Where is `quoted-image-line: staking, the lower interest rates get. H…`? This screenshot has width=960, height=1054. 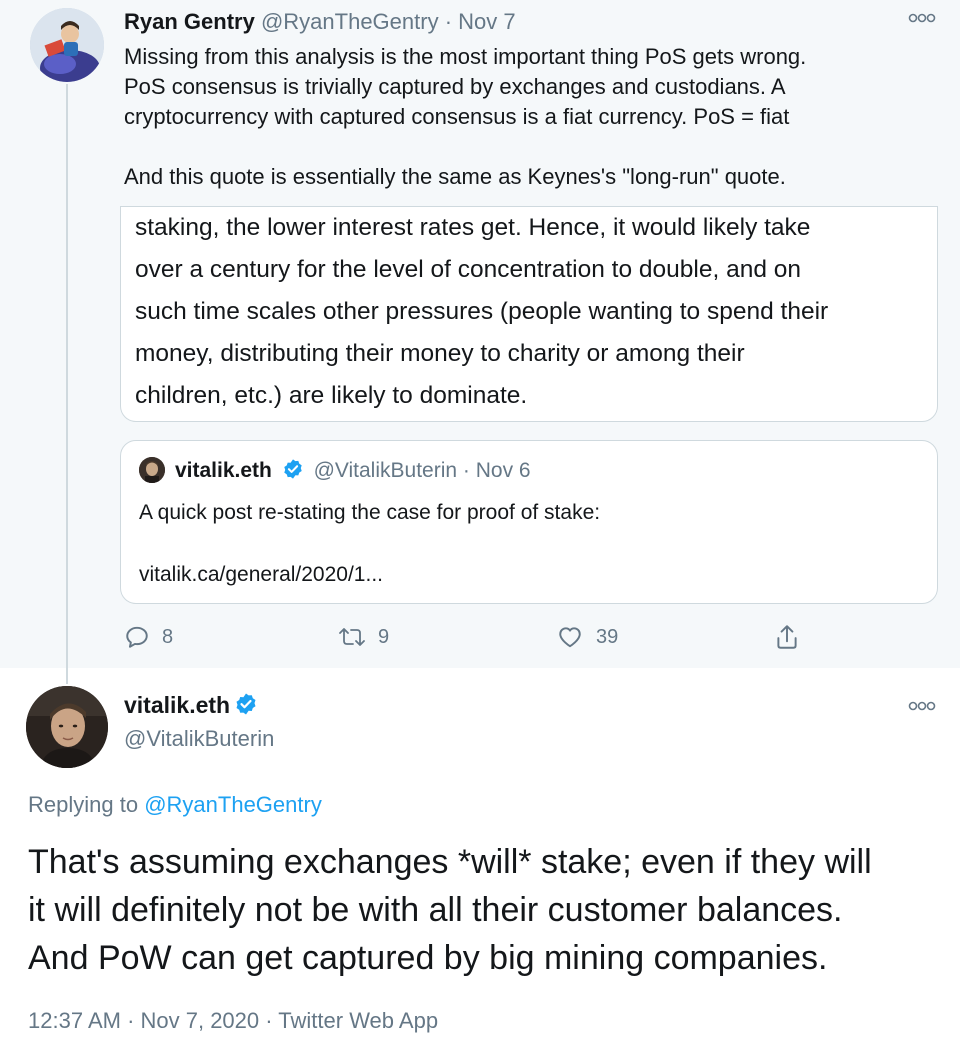
quoted-image-line: staking, the lower interest rates get. H… is located at coordinates (473, 227).